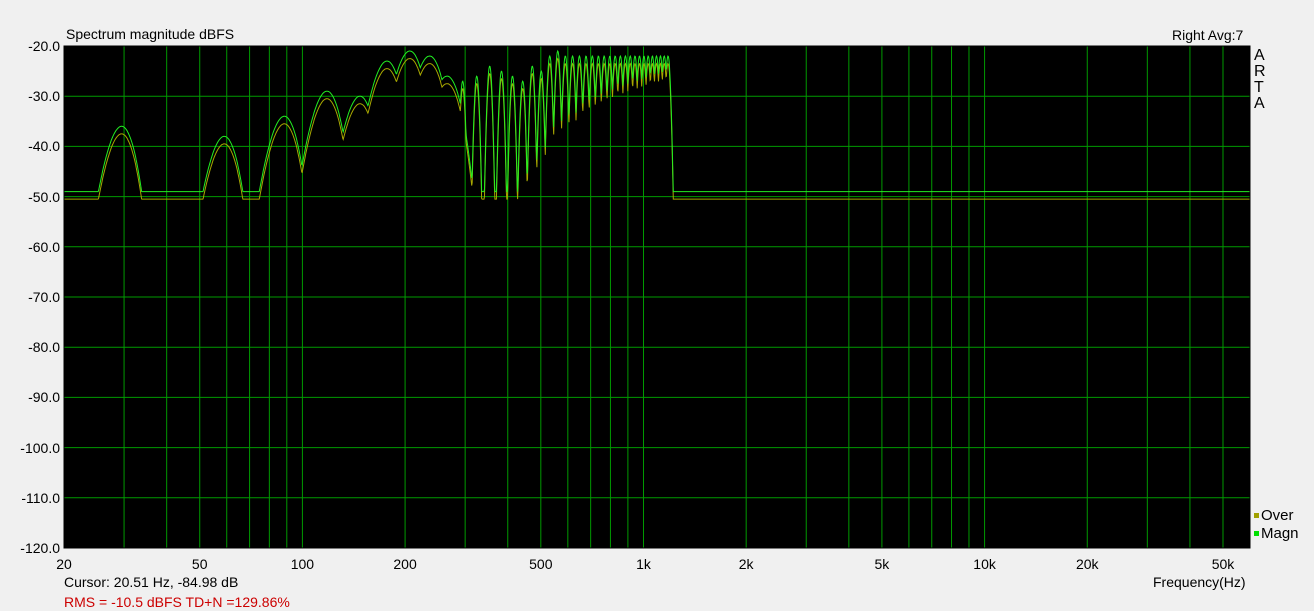  I want to click on x-tick-label: 20, so click(64, 564).